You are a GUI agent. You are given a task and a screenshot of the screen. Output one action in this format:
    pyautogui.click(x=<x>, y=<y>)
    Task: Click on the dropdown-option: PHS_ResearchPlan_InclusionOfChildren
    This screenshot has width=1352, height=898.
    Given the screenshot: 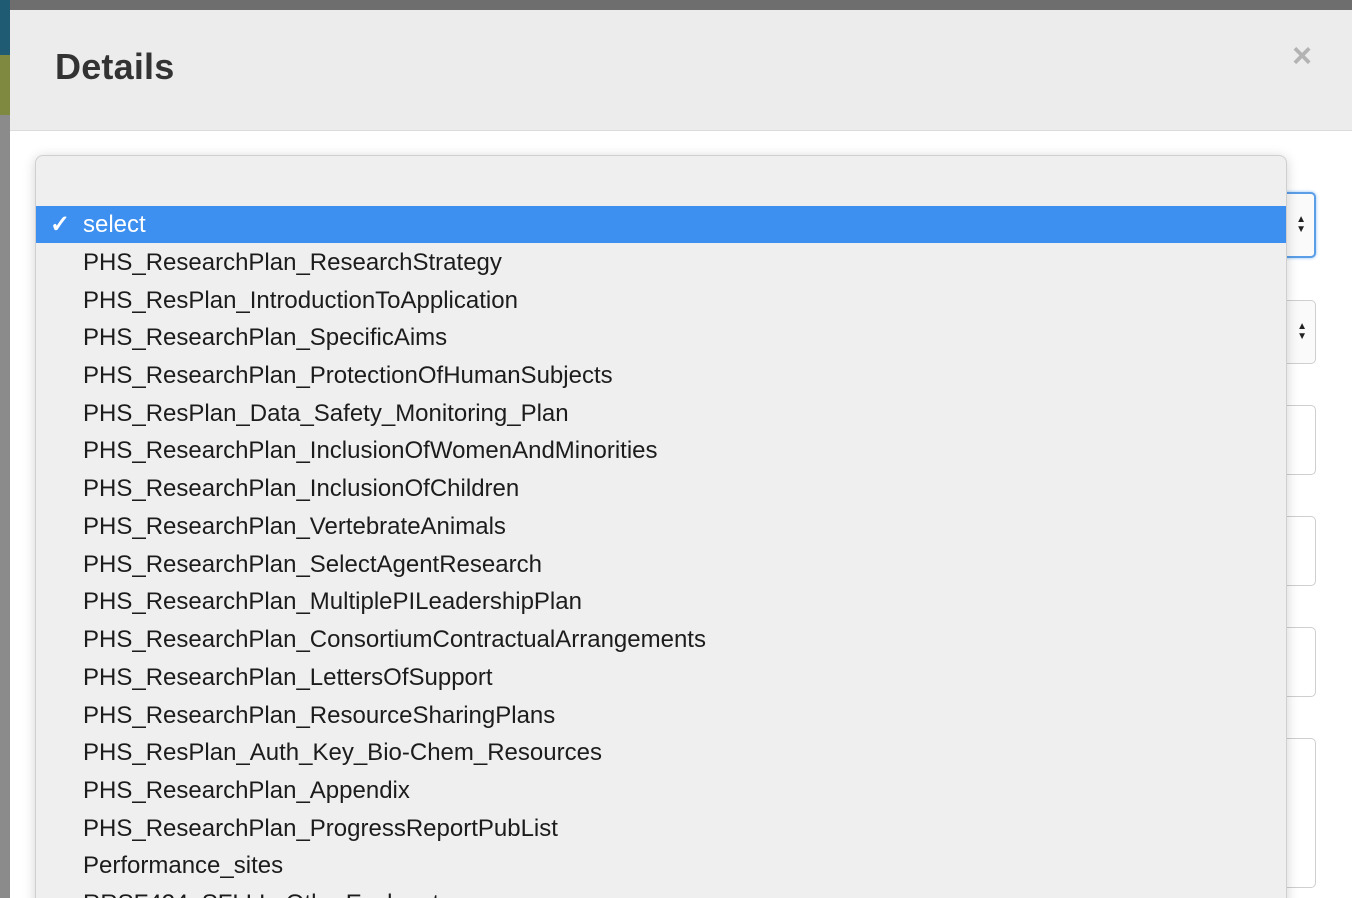 What is the action you would take?
    pyautogui.click(x=661, y=488)
    